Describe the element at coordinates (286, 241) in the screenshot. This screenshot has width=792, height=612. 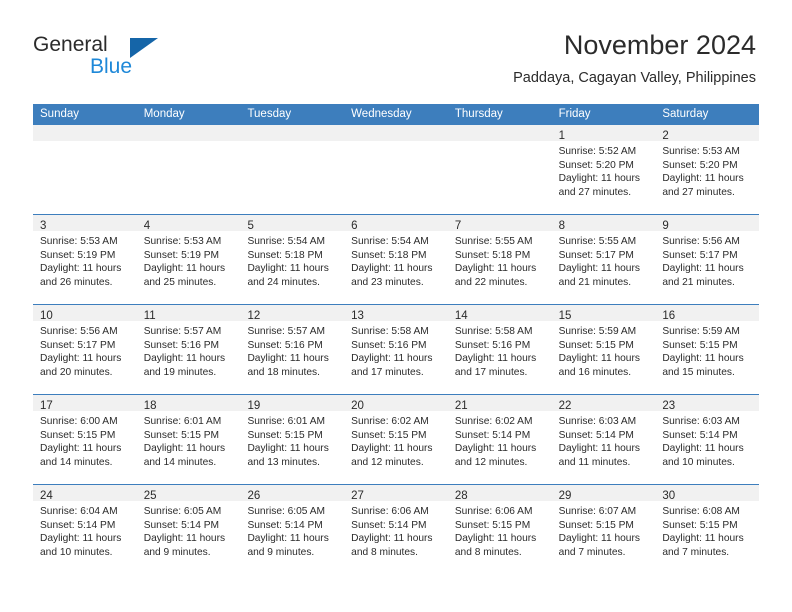
I see `sunrise-text: Sunrise: 5:54 AM` at that location.